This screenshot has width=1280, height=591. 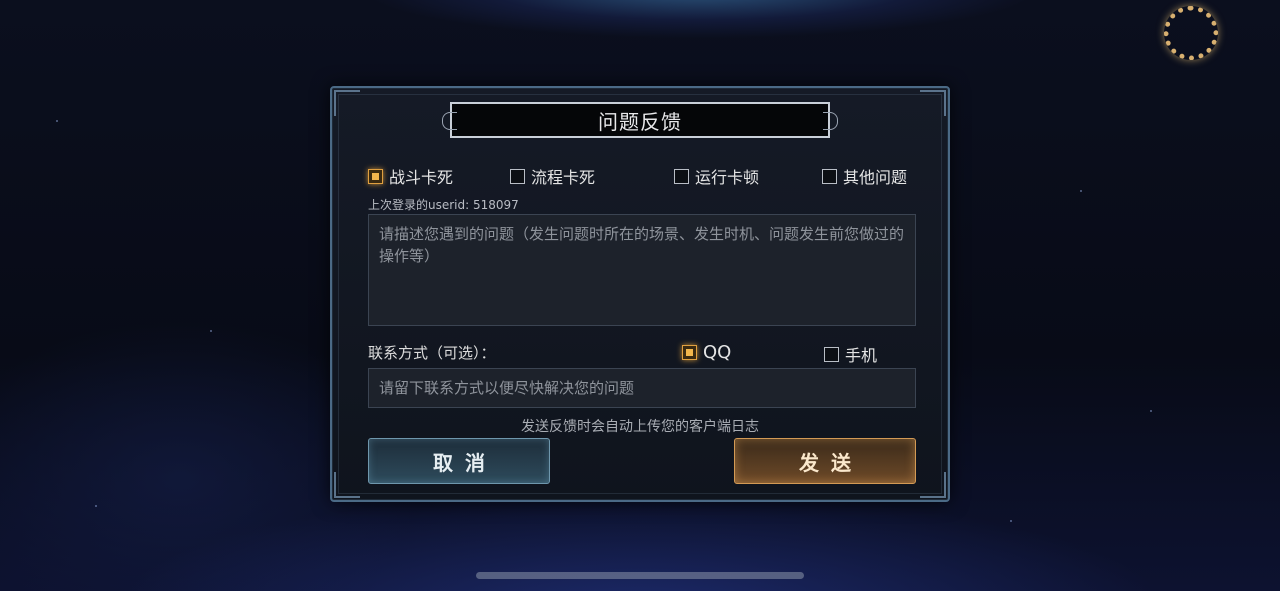 I want to click on checkbox-label: QQ, so click(x=717, y=352).